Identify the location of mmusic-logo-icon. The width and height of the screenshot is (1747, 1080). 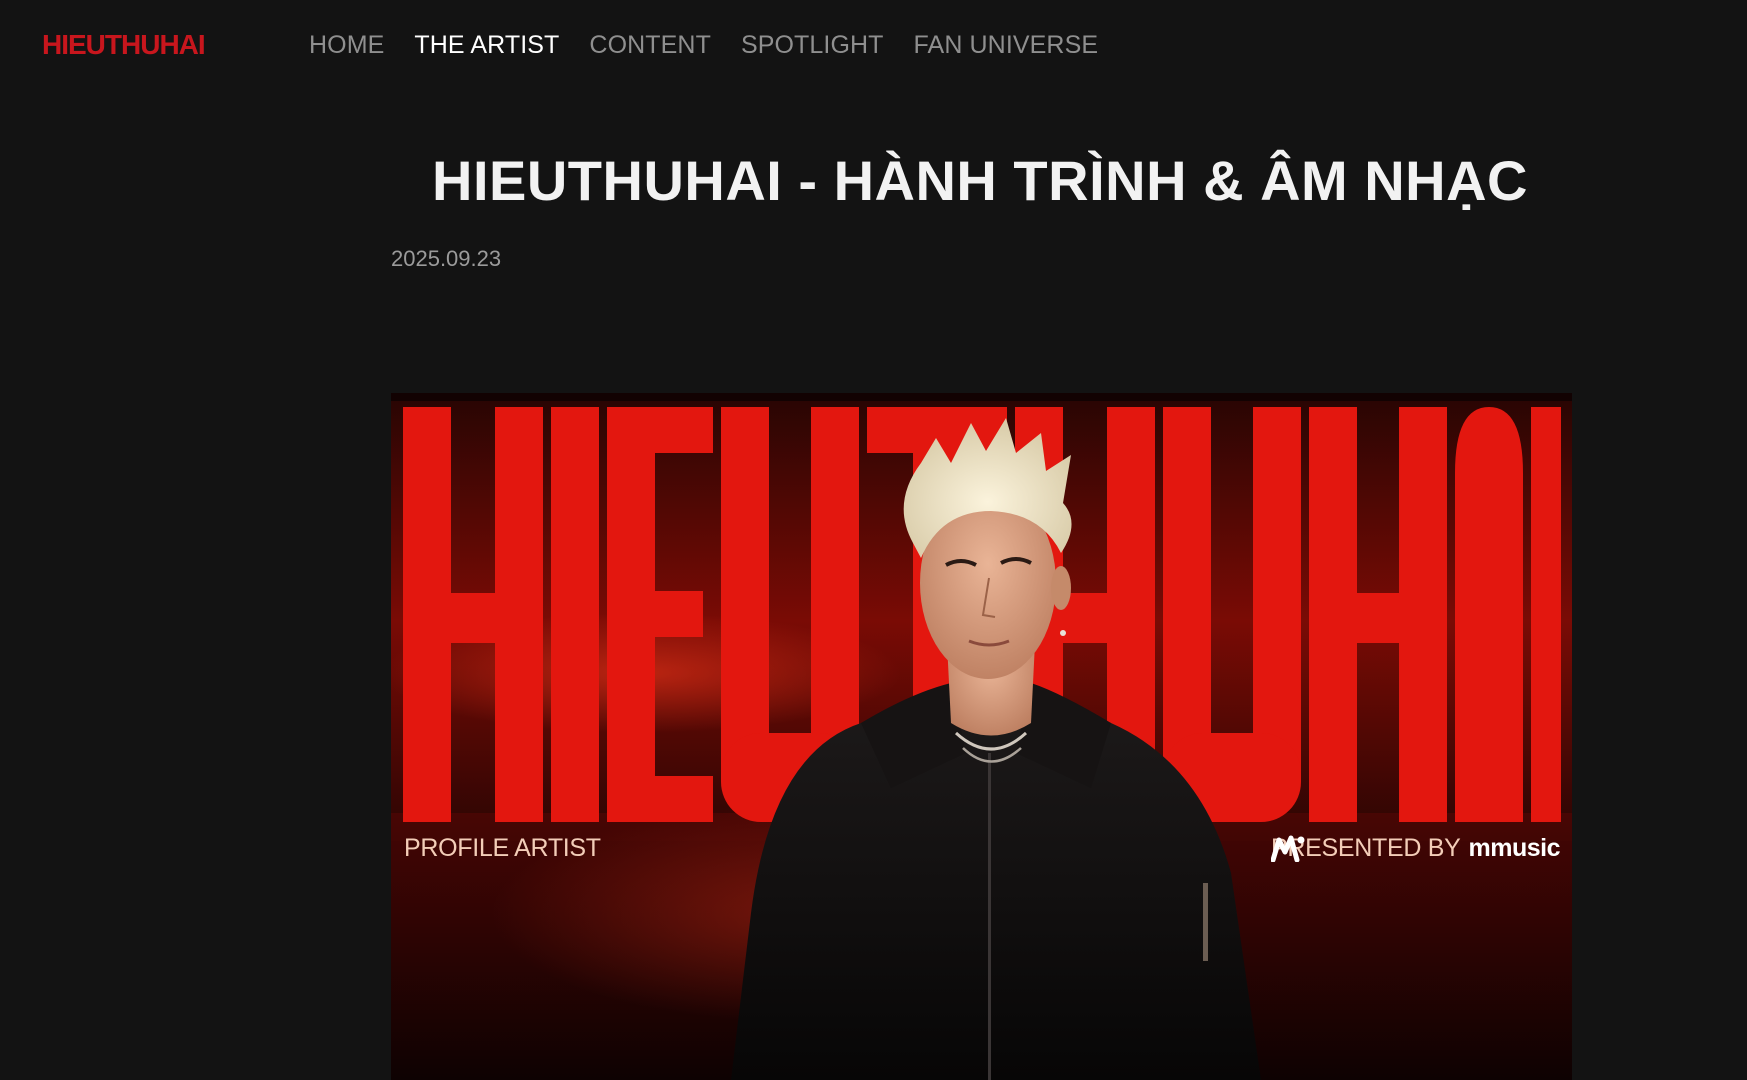
(1288, 848).